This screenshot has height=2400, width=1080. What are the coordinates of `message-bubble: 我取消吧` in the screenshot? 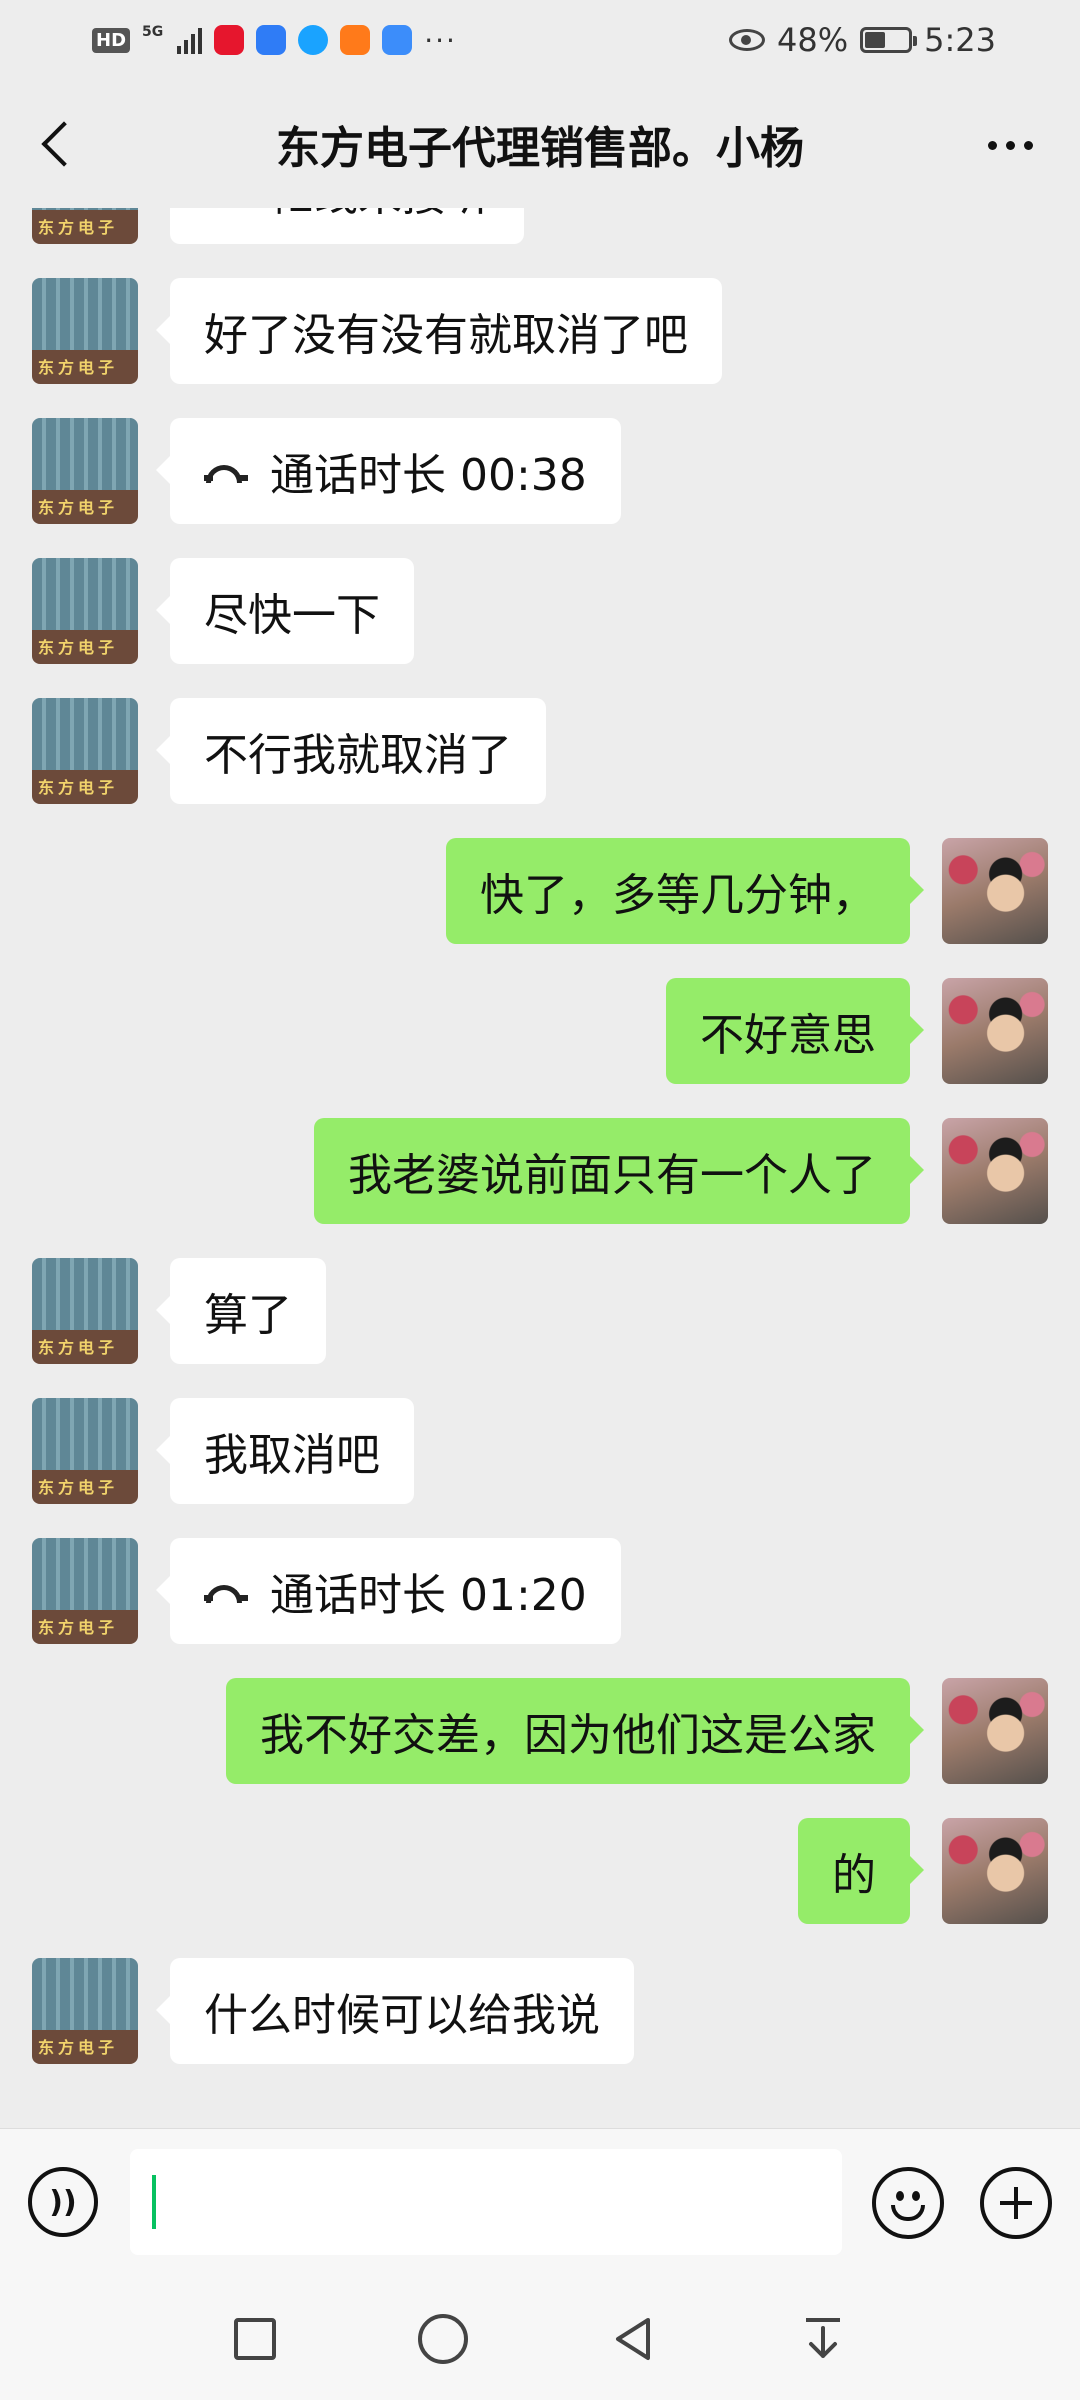 It's located at (285, 1451).